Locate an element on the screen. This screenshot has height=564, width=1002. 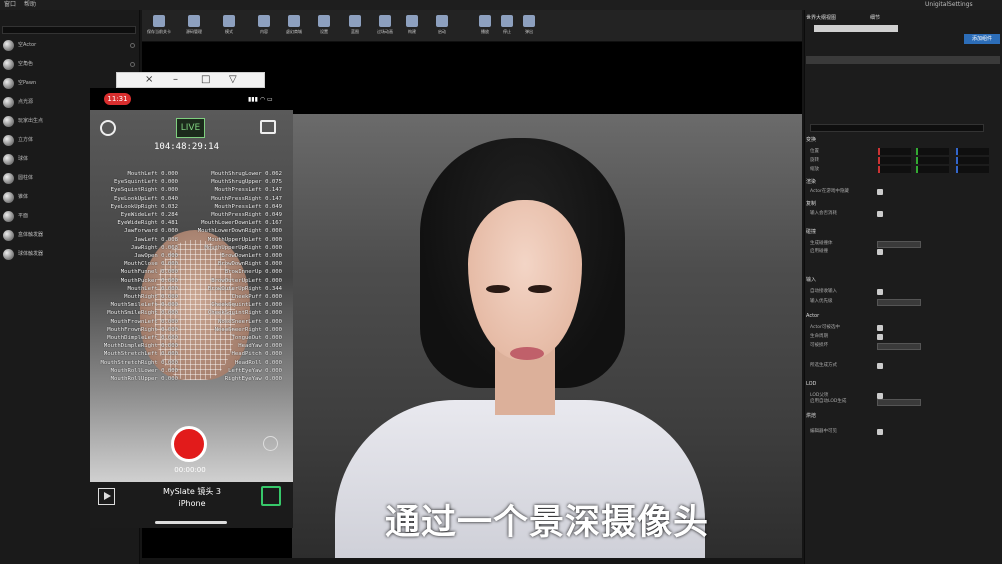
tab-details: 细节 is located at coordinates (890, 18).